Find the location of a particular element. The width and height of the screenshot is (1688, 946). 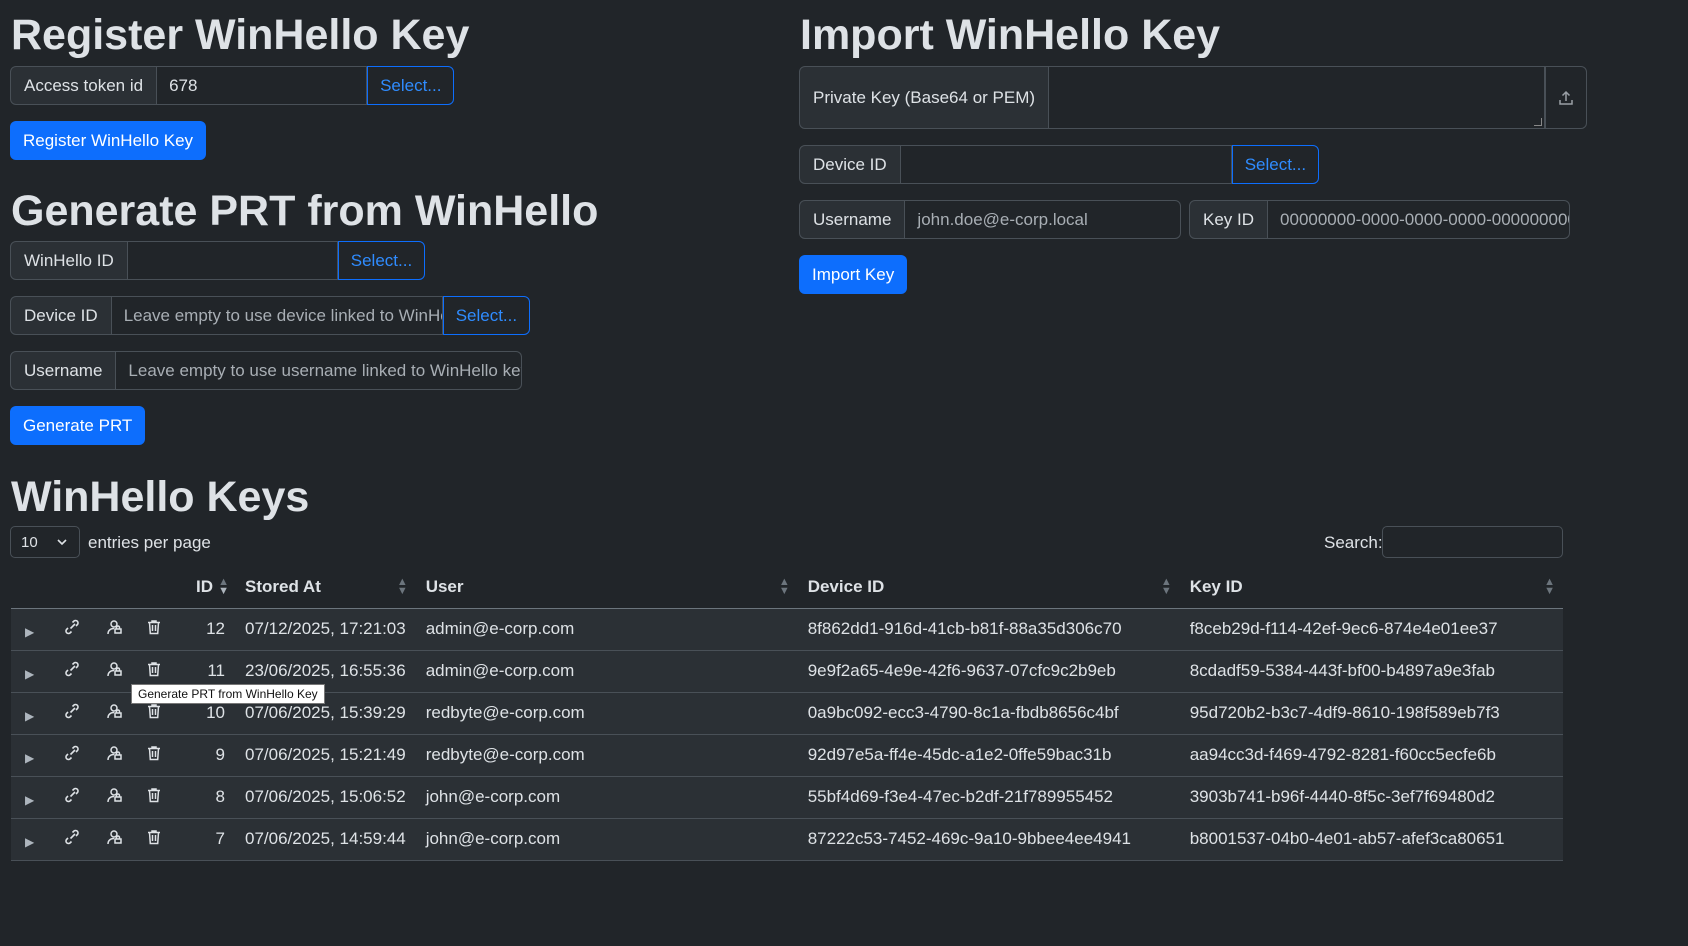

tooltip: Generate PRT from WinHello Key is located at coordinates (228, 694).